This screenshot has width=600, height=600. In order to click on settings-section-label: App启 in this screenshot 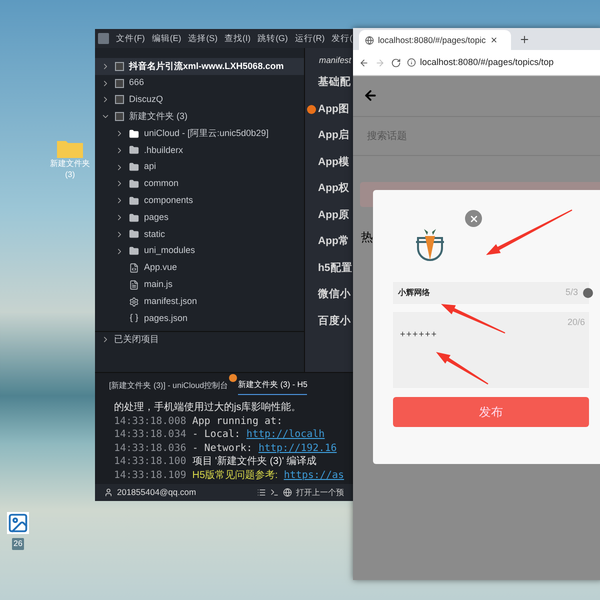, I will do `click(334, 136)`.